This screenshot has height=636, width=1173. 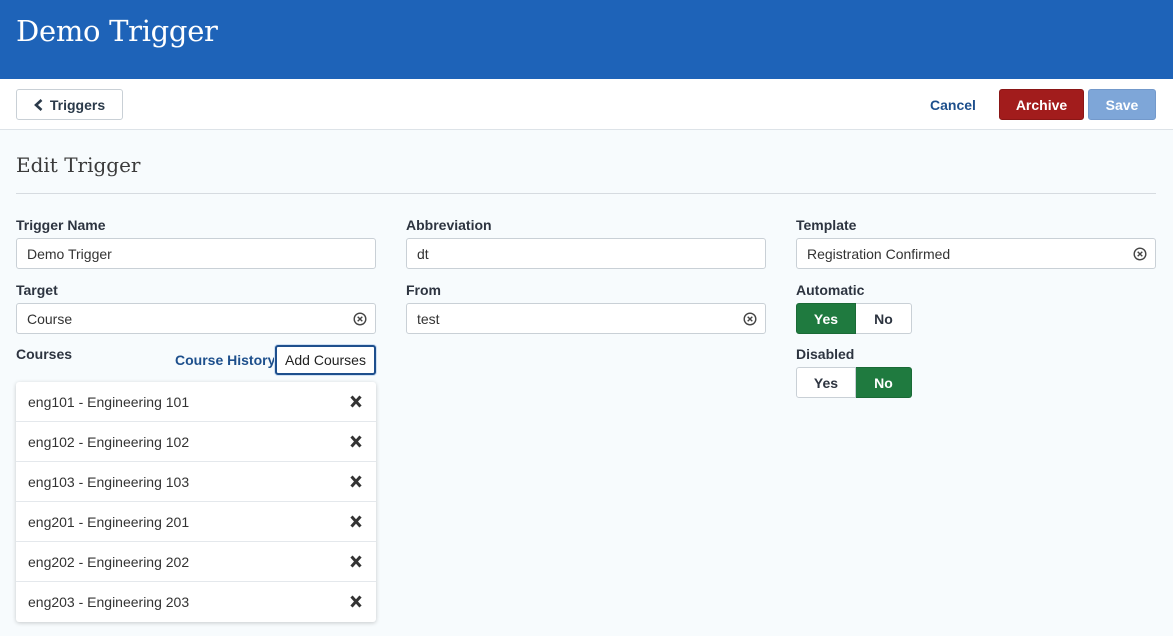 I want to click on list-item: eng101 - Engineering 101, so click(x=196, y=402).